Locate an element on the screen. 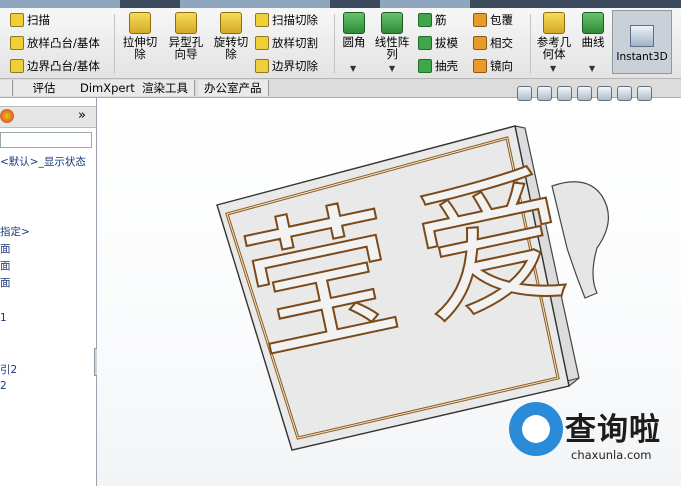 The image size is (681, 486). panel-header: » is located at coordinates (48, 117).